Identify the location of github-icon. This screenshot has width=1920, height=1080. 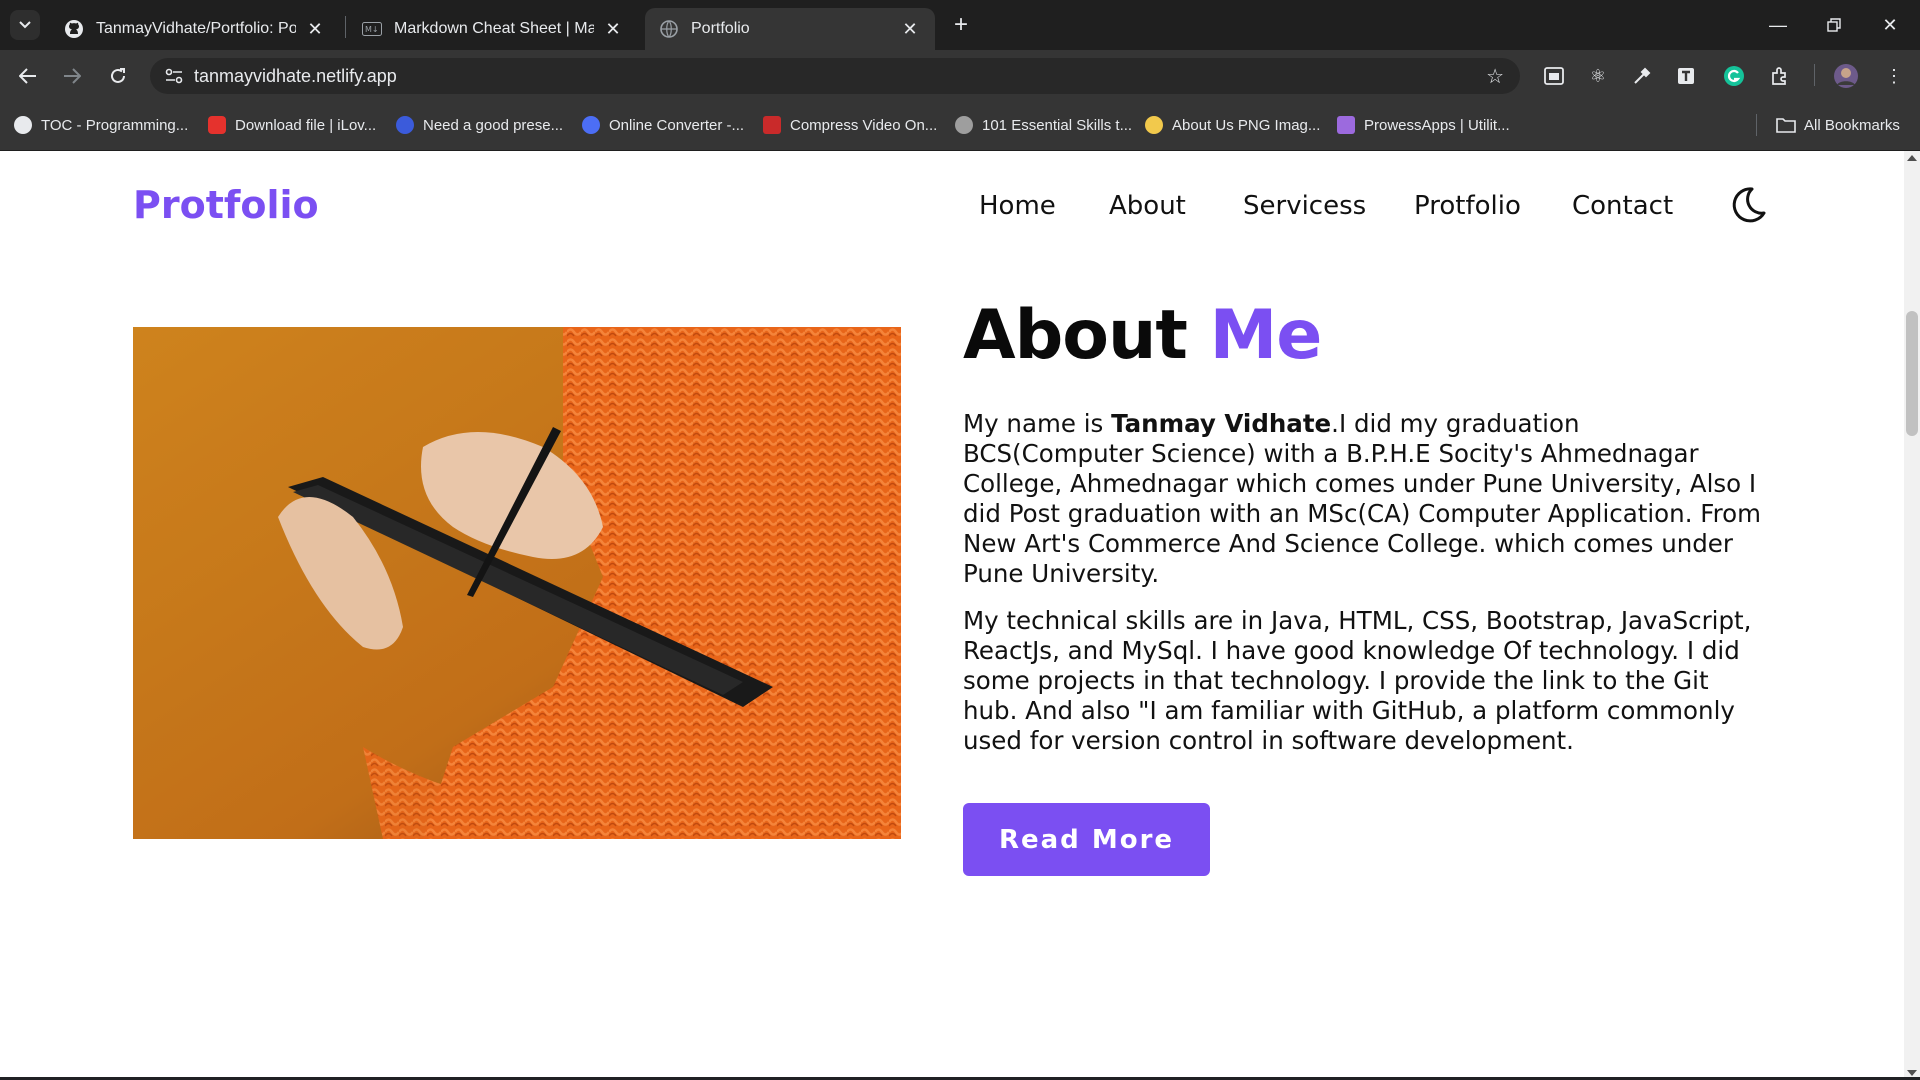
(74, 29).